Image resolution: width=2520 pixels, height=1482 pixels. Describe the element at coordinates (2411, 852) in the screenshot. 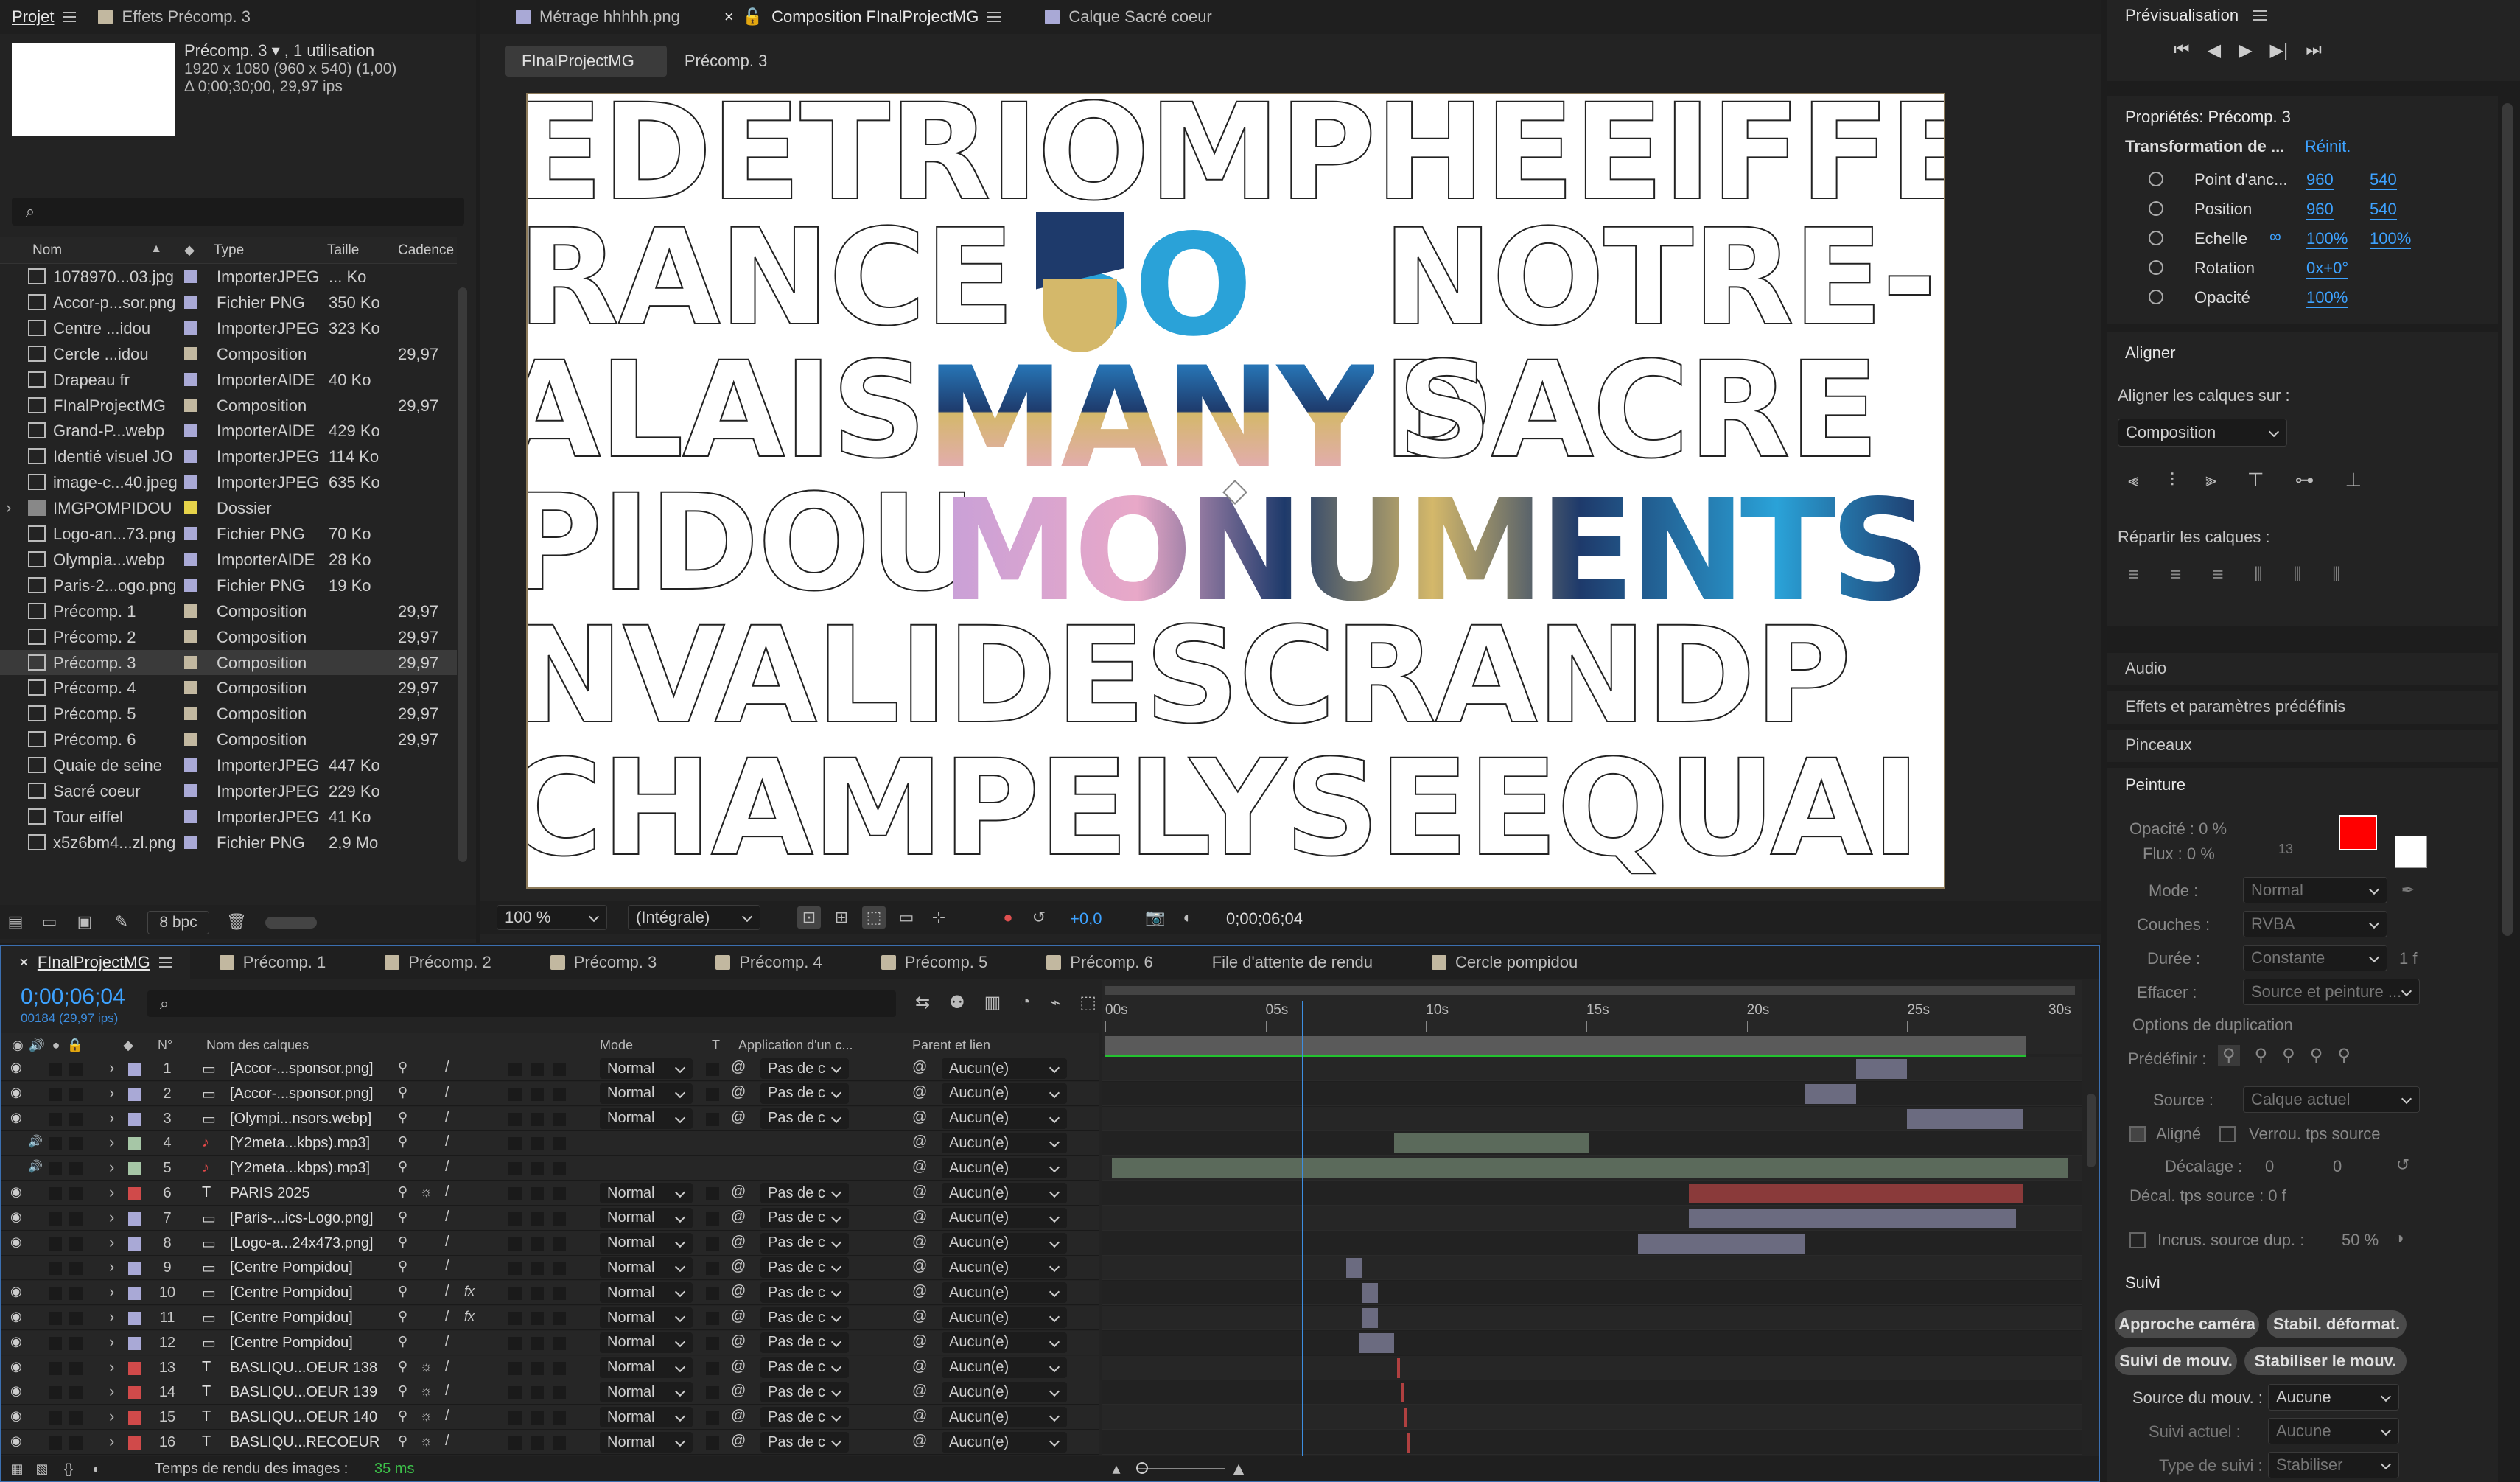

I see `background-color-swatch` at that location.